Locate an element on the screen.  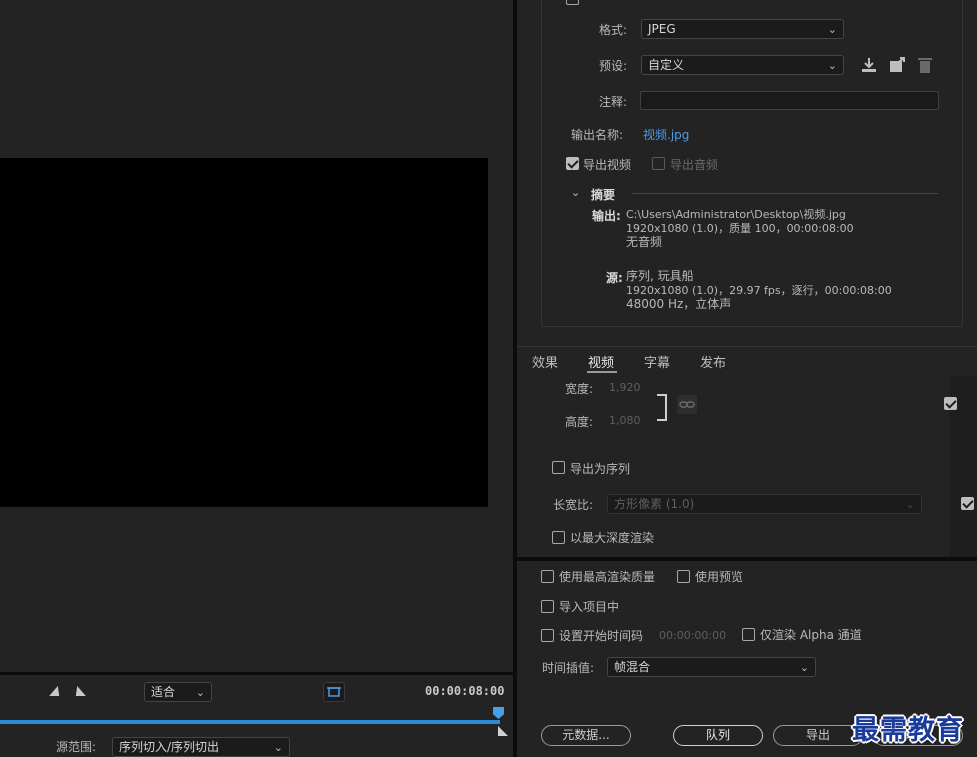
time-interpolation-label: 时间插值: is located at coordinates (568, 668).